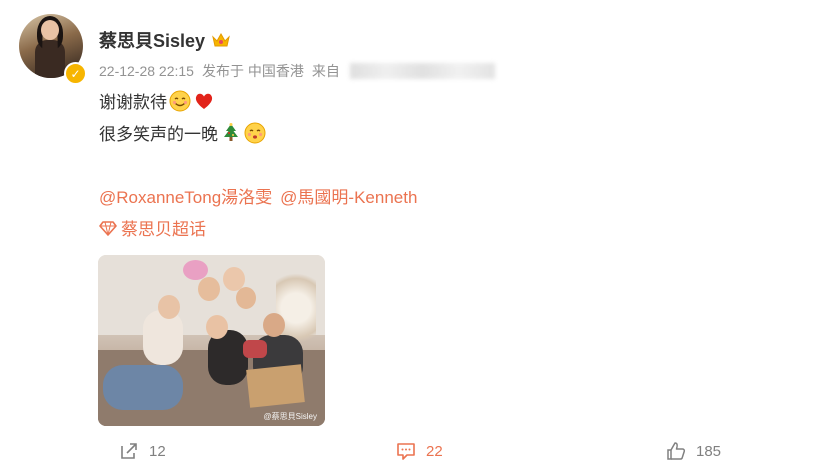 The height and width of the screenshot is (475, 826). What do you see at coordinates (180, 100) in the screenshot?
I see `smile-emoji-icon` at bounding box center [180, 100].